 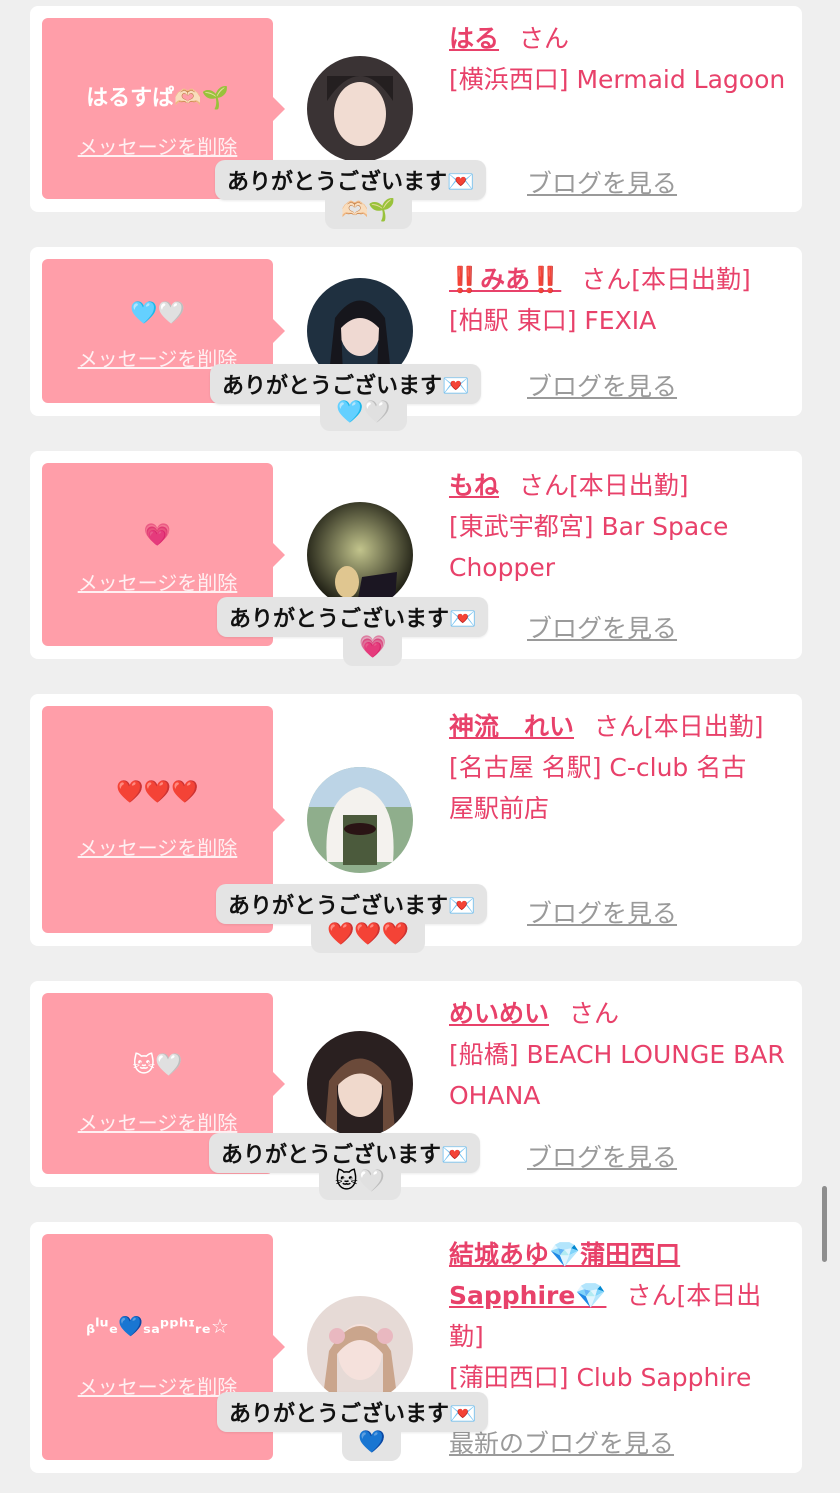 I want to click on message-text: 🩵🤍, so click(x=157, y=313).